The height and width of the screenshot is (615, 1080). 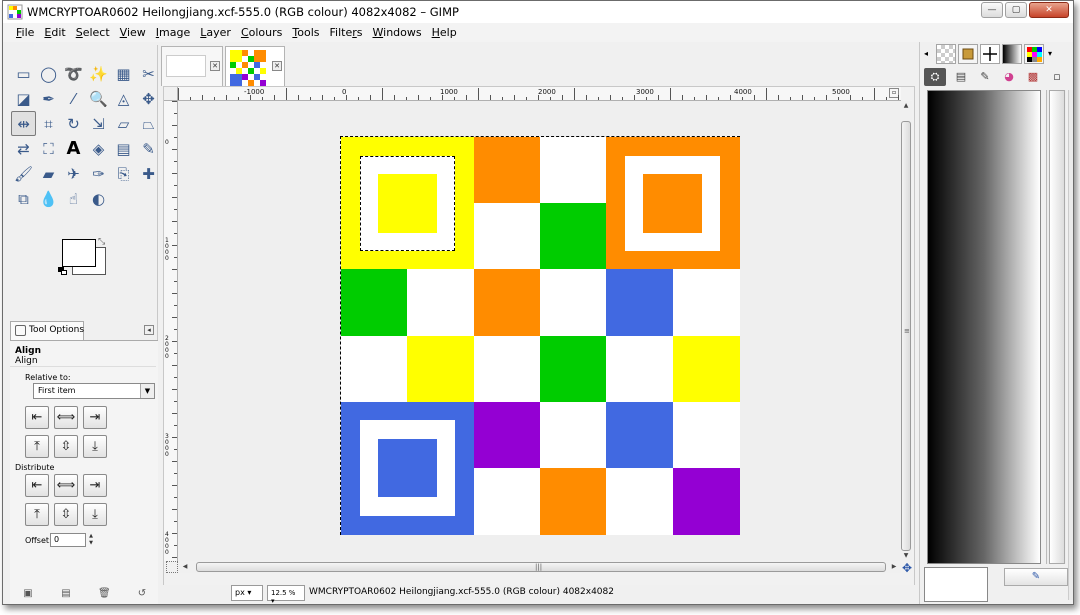 What do you see at coordinates (73, 173) in the screenshot?
I see `airbrush-tool-button: ✈` at bounding box center [73, 173].